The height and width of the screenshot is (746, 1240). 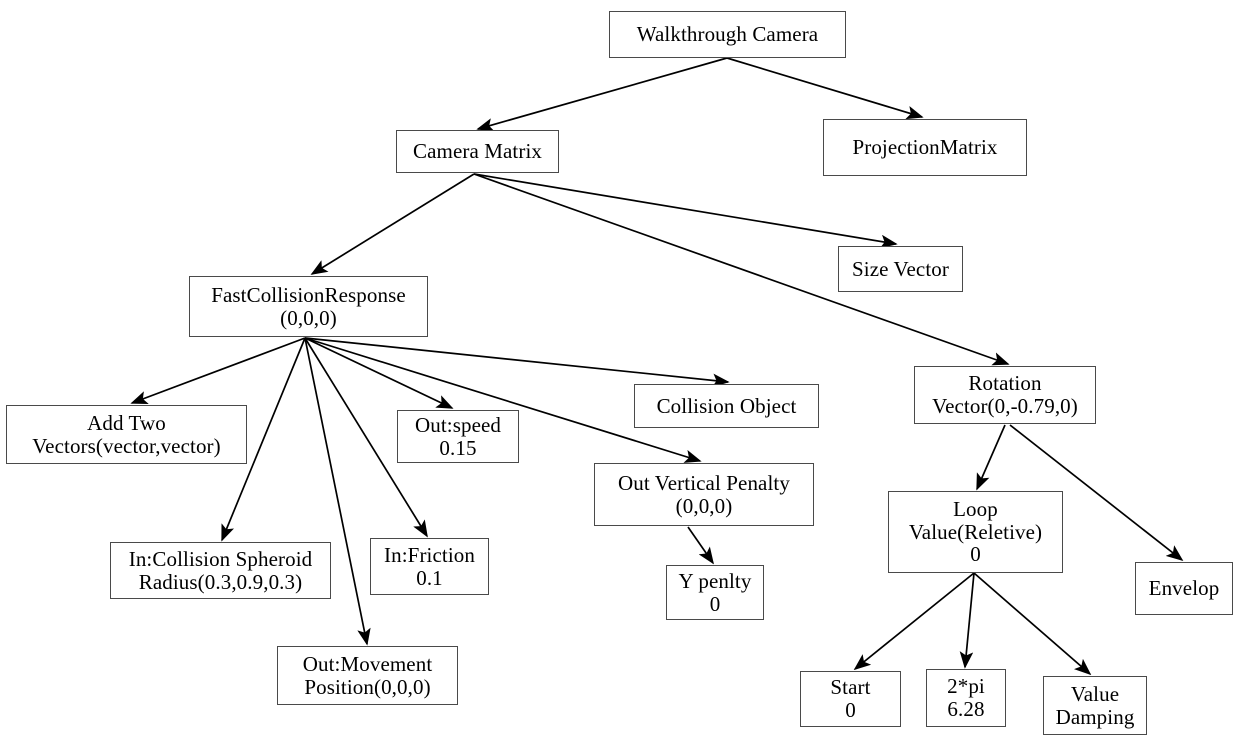 I want to click on node-label-out-speed-2: 0.15, so click(x=458, y=447).